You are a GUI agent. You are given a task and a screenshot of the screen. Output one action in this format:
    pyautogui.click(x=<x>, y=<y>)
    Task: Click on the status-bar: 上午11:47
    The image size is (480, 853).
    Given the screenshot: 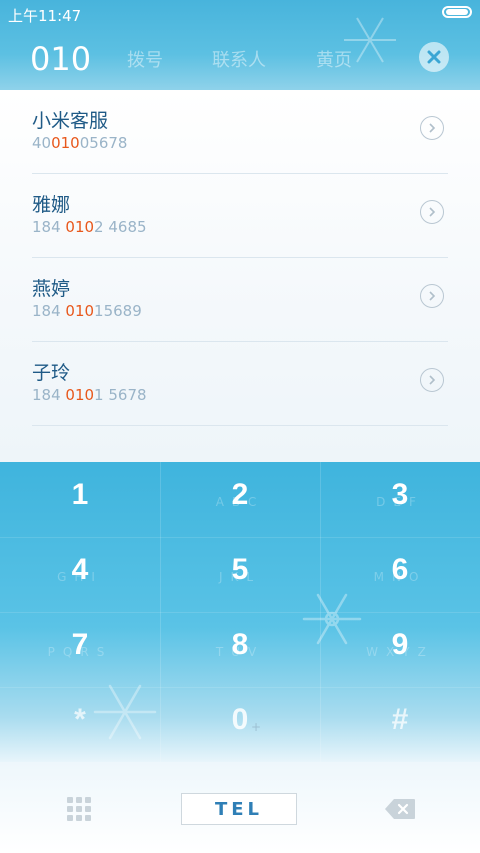 What is the action you would take?
    pyautogui.click(x=240, y=14)
    